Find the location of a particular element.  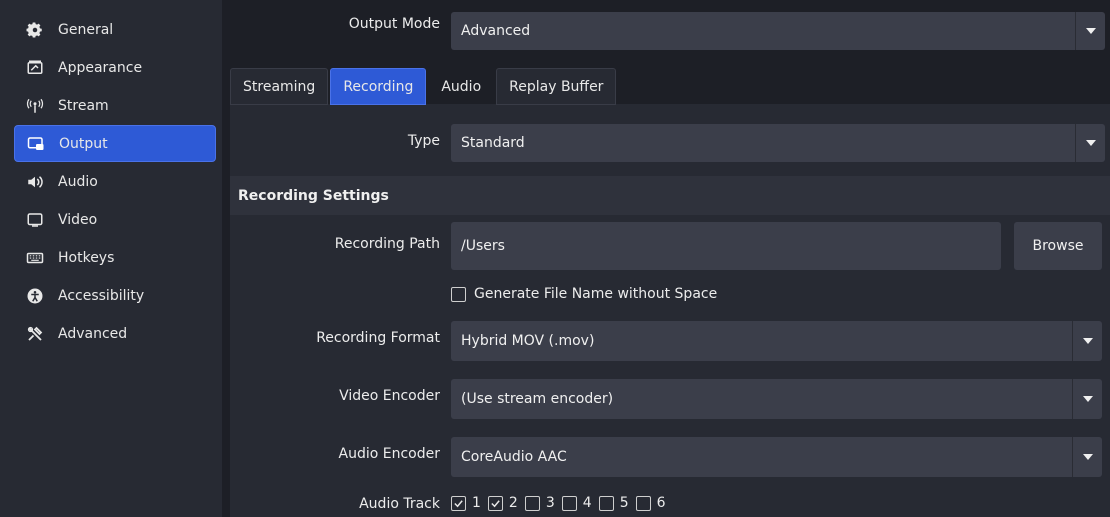

audio-encoder-label: Audio Encoder is located at coordinates (389, 454).